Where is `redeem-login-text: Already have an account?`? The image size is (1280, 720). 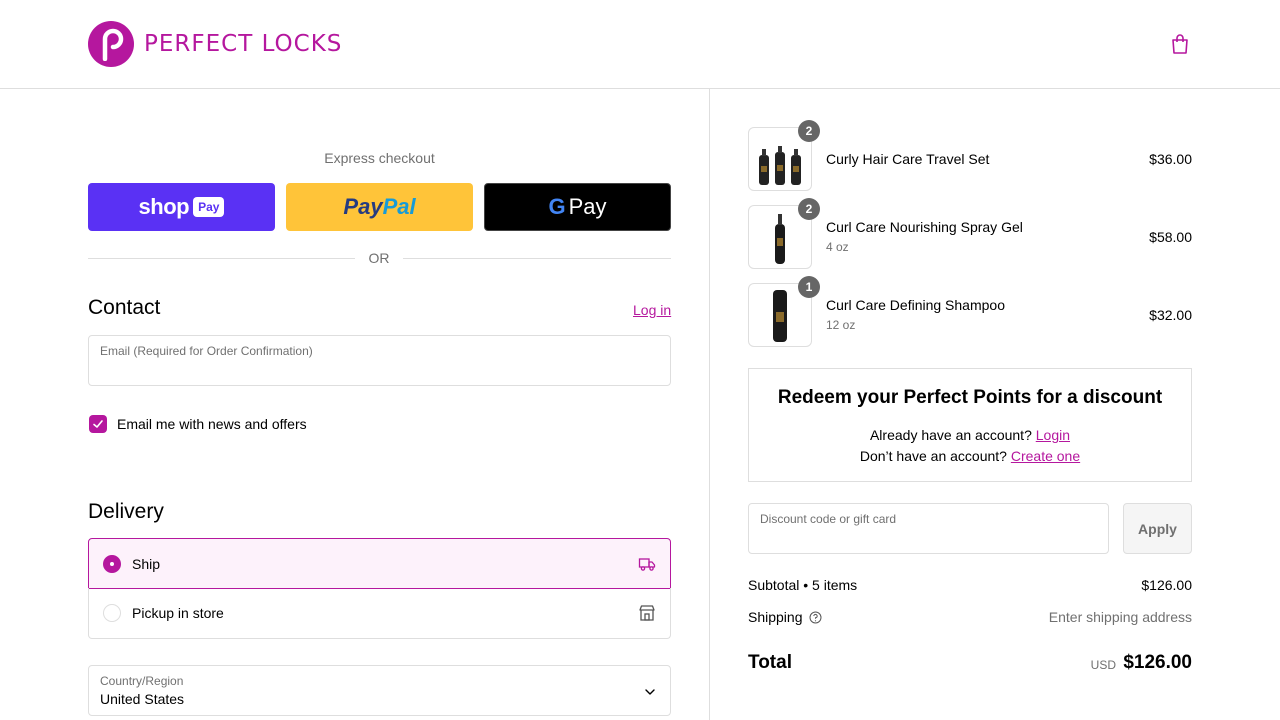 redeem-login-text: Already have an account? is located at coordinates (950, 435).